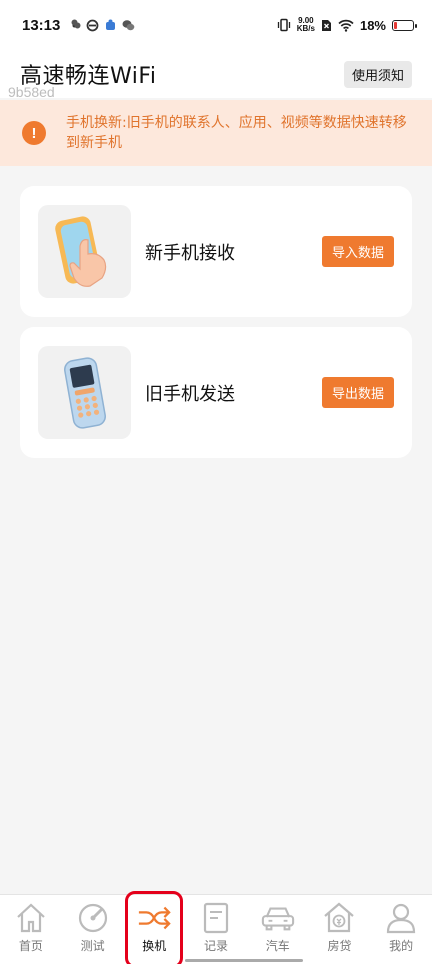 The width and height of the screenshot is (432, 964). What do you see at coordinates (76, 23) in the screenshot?
I see `fan-icon` at bounding box center [76, 23].